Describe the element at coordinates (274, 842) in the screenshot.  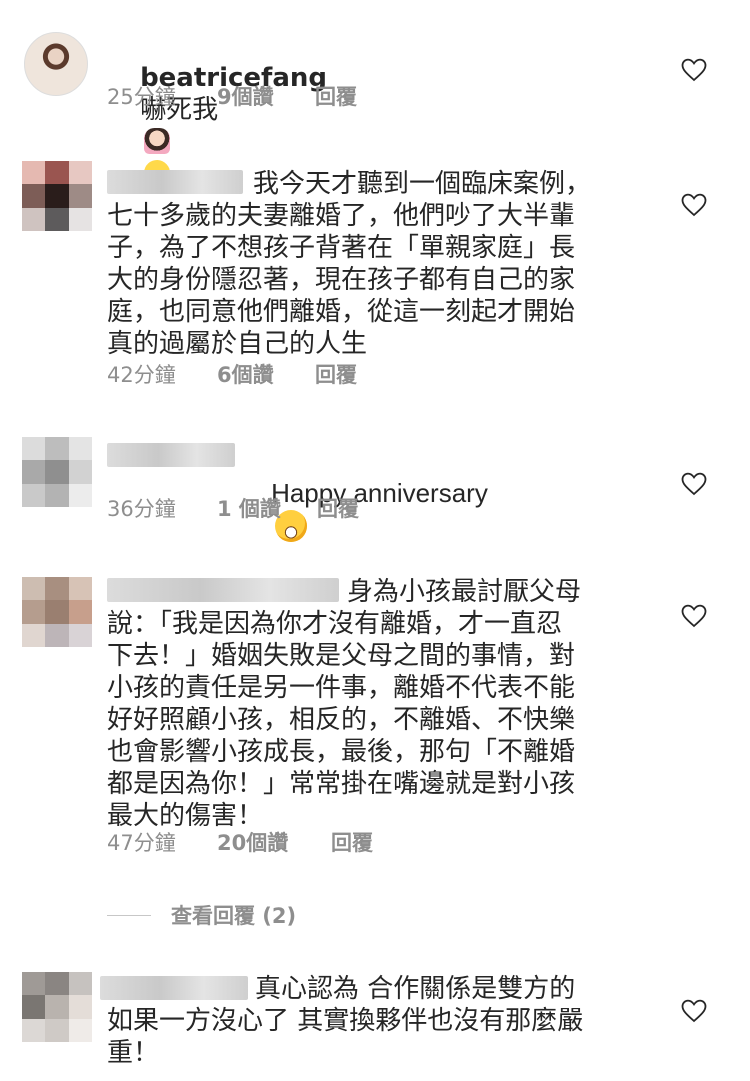
I see `comment-likes: 20個讚` at that location.